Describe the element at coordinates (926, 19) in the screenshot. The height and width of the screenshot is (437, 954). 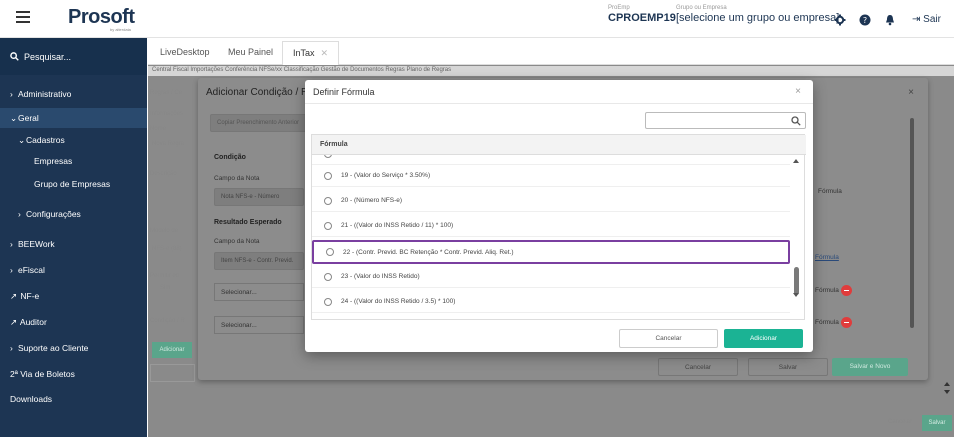
I see `logout-button: ⇥ Sair` at that location.